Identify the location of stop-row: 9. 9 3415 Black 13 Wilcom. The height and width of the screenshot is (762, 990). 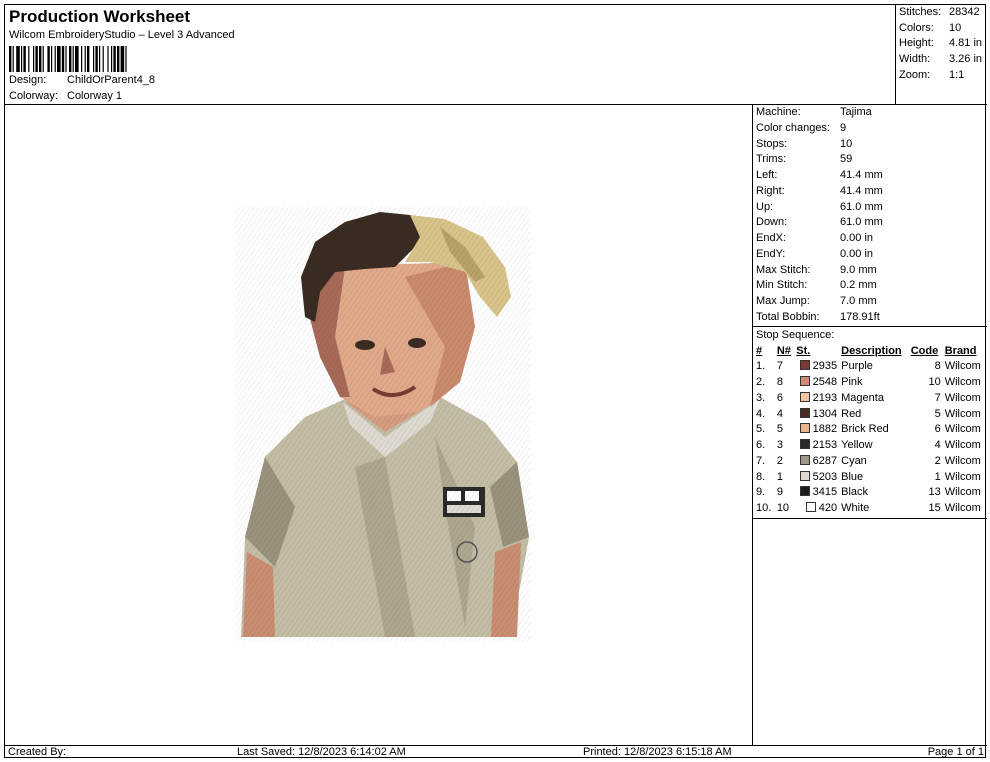
(870, 493).